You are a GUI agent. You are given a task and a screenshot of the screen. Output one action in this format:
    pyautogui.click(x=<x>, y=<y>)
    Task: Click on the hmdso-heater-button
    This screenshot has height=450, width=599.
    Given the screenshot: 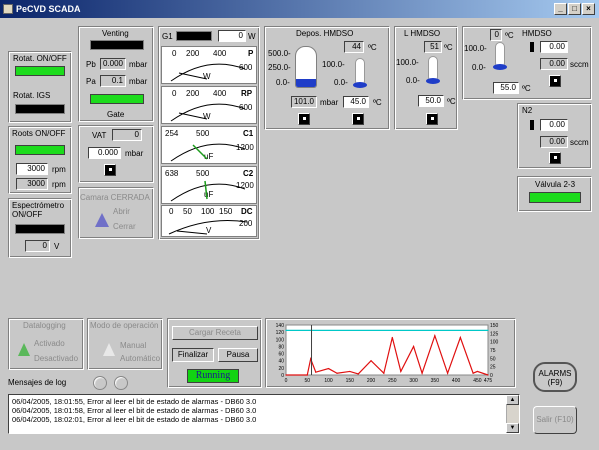 What is the action you would take?
    pyautogui.click(x=358, y=119)
    